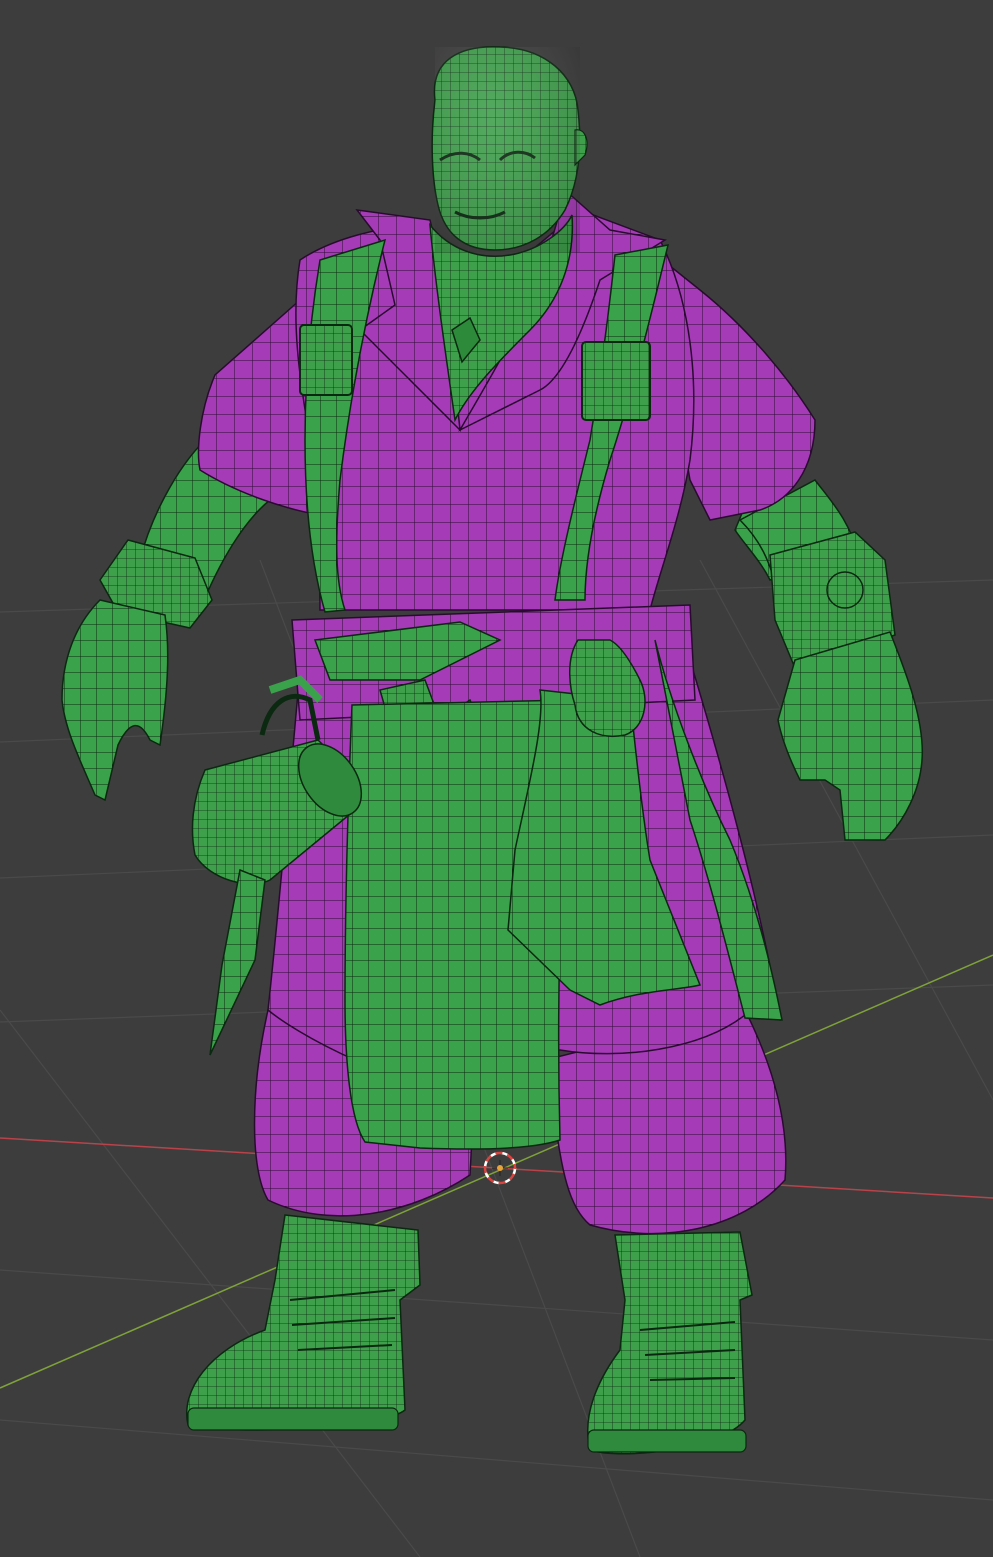  Describe the element at coordinates (469, 1334) in the screenshot. I see `boots-mesh` at that location.